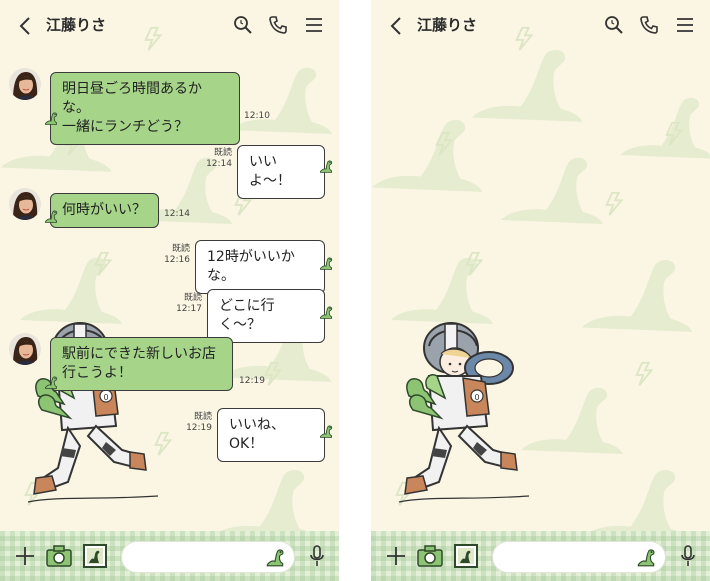  I want to click on message-bubble-incoming: 何時がいい？, so click(104, 210).